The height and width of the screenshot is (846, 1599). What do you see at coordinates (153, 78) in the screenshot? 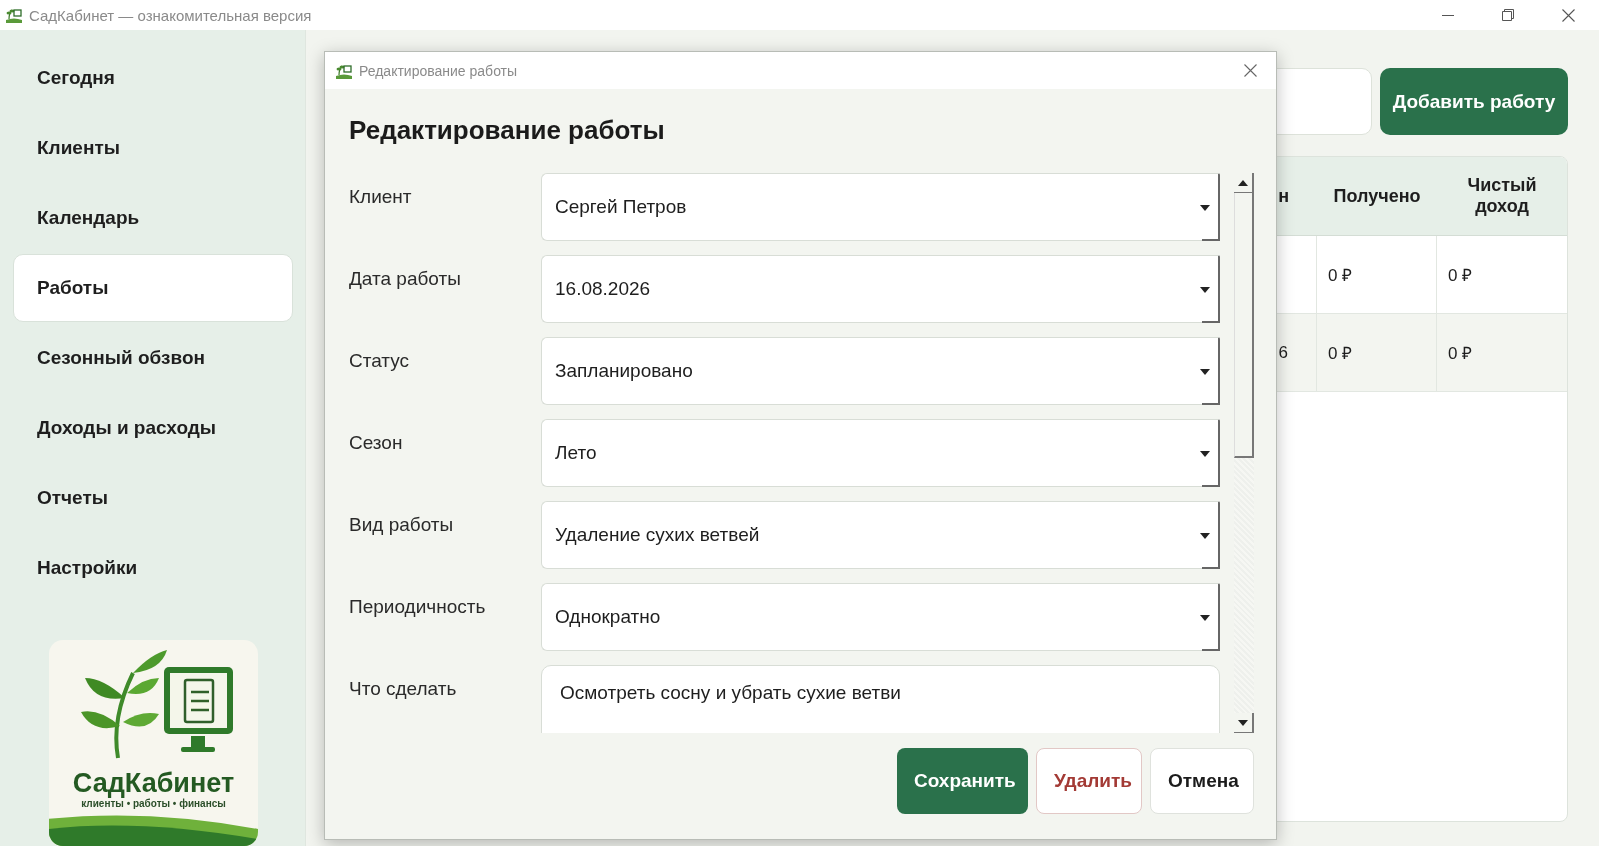
I see `sidebar-item: Сегодня` at bounding box center [153, 78].